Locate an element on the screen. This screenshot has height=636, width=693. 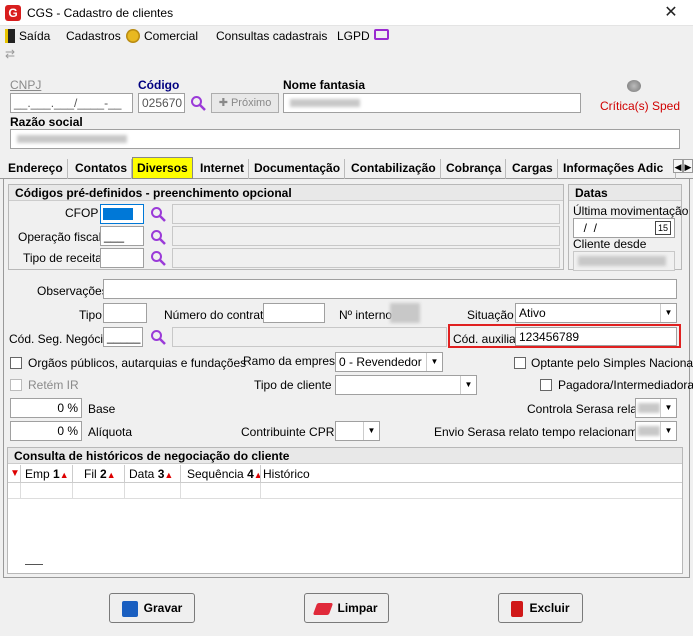
cod-auxiliar-input: 123456789 is located at coordinates (596, 336).